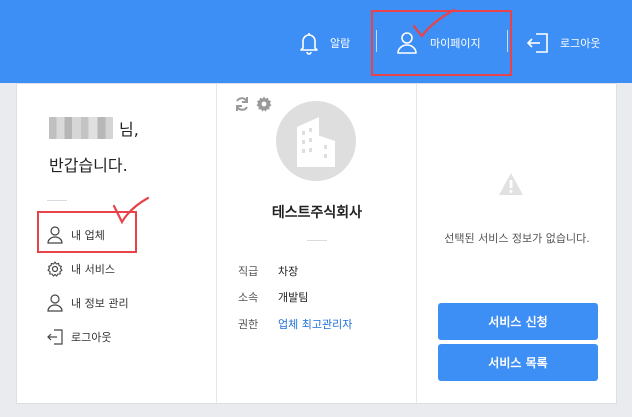 Image resolution: width=632 pixels, height=417 pixels. What do you see at coordinates (242, 104) in the screenshot?
I see `refresh-icon` at bounding box center [242, 104].